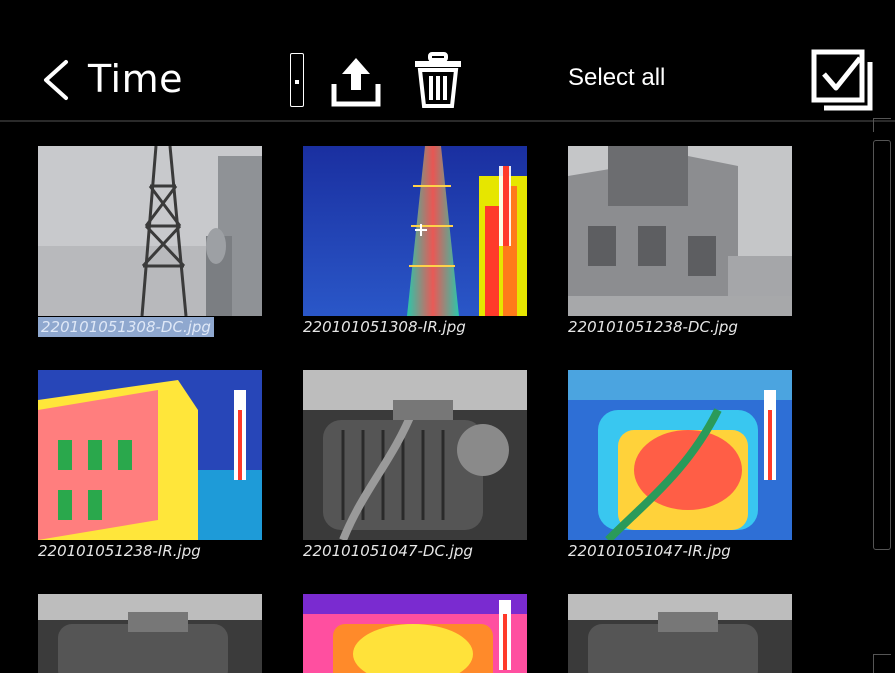 The image size is (895, 673). What do you see at coordinates (882, 663) in the screenshot?
I see `scrollbar-cap-bottom` at bounding box center [882, 663].